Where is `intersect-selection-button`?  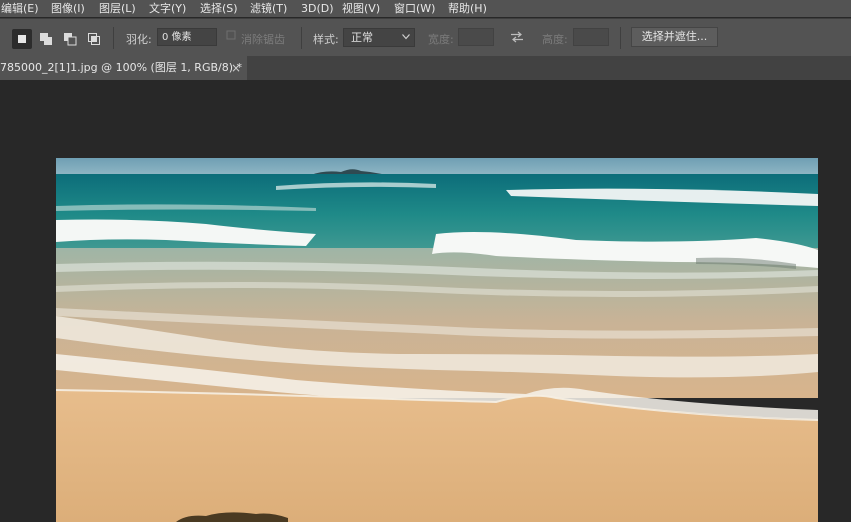
intersect-selection-button is located at coordinates (94, 39).